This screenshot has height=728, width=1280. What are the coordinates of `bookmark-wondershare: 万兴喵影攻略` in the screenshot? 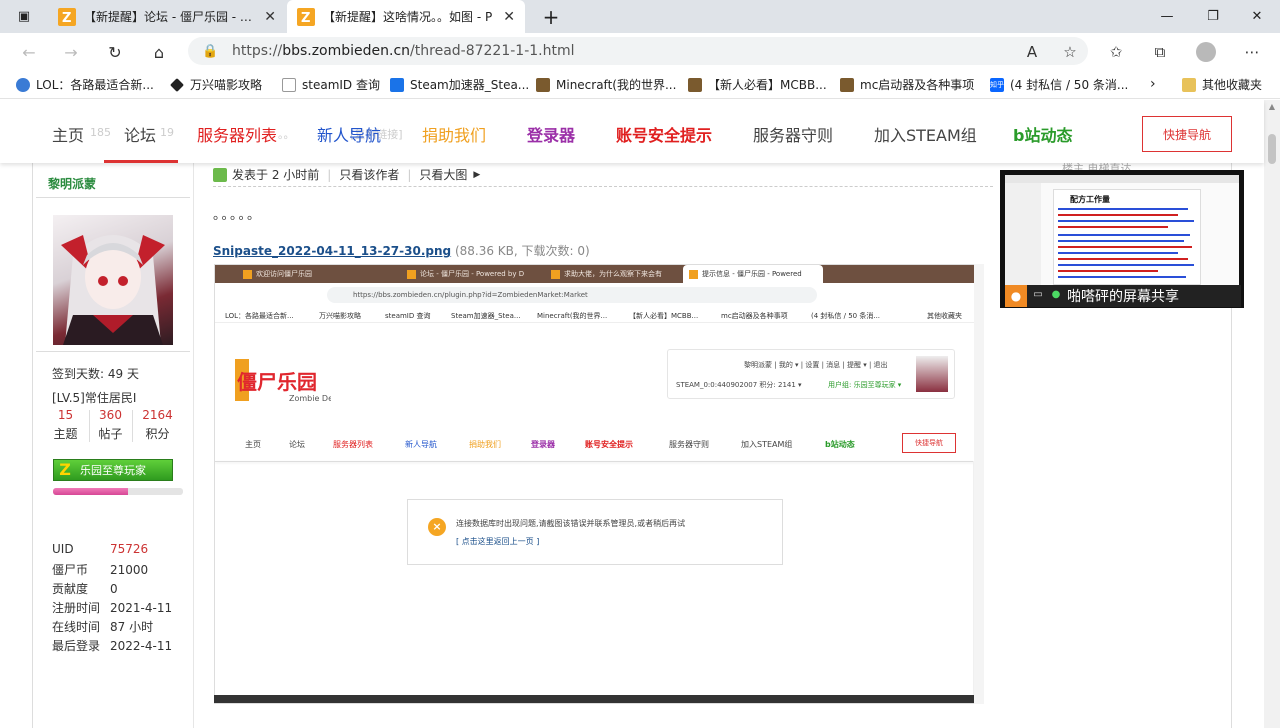 It's located at (216, 84).